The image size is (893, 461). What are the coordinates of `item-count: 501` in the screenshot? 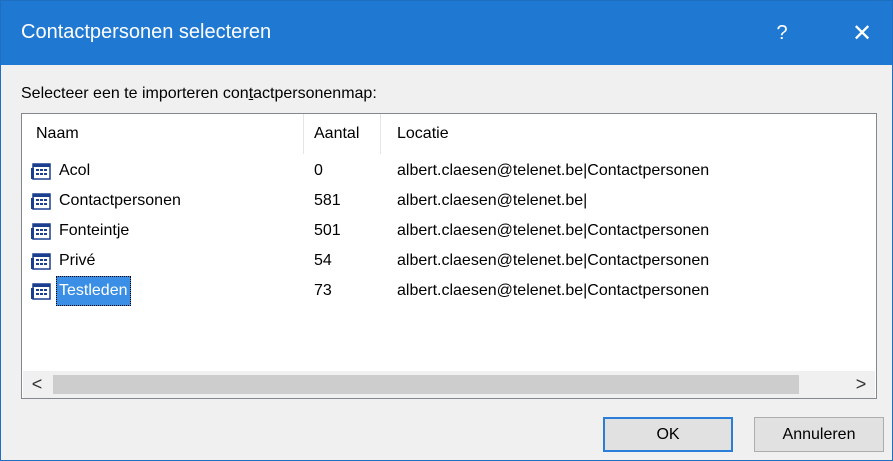 It's located at (327, 230).